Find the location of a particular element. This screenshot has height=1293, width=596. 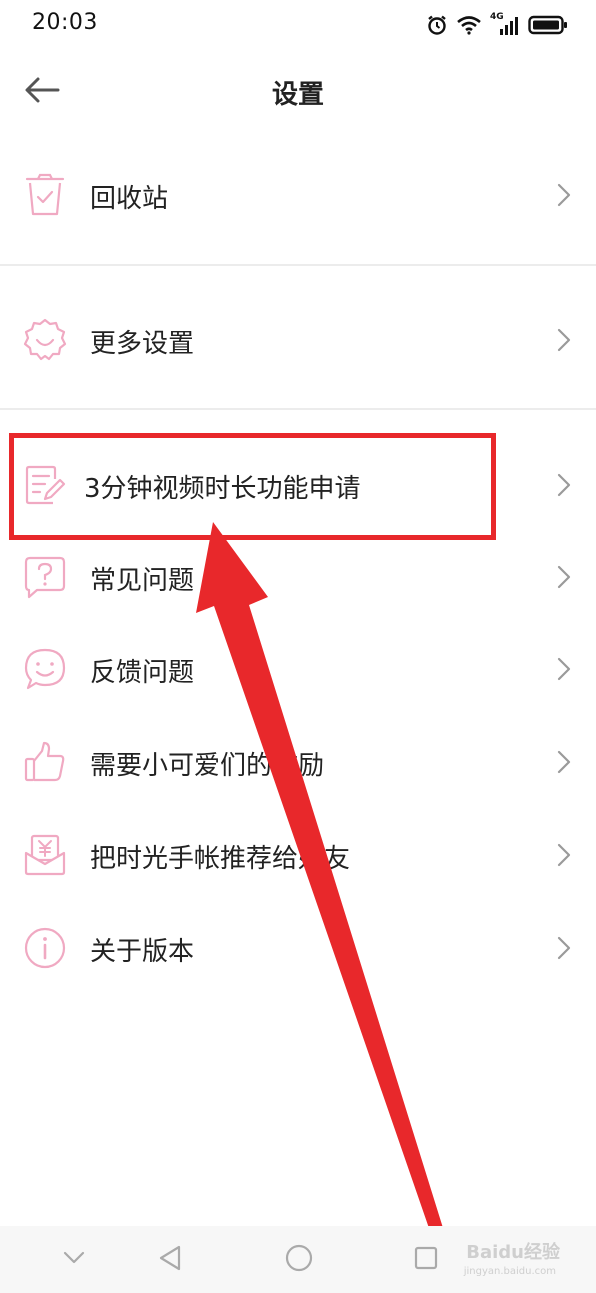

nav-back-button is located at coordinates (170, 1260).